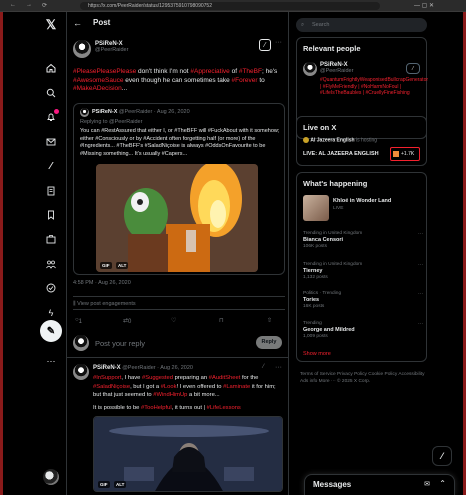 This screenshot has width=466, height=495. Describe the element at coordinates (51, 116) in the screenshot. I see `notifications-icon` at that location.